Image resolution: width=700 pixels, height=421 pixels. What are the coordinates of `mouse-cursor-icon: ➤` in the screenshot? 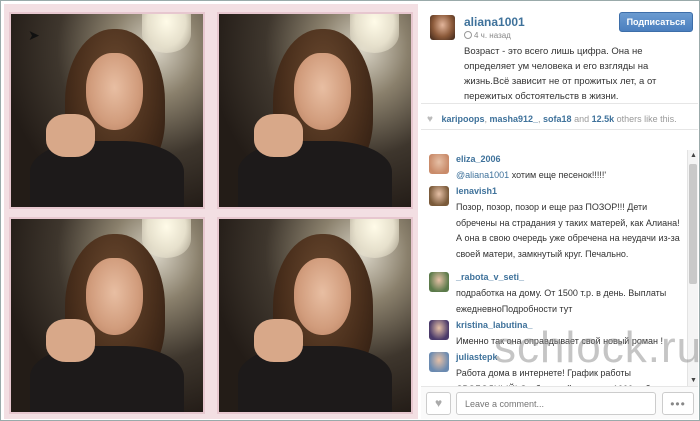 It's located at (34, 35).